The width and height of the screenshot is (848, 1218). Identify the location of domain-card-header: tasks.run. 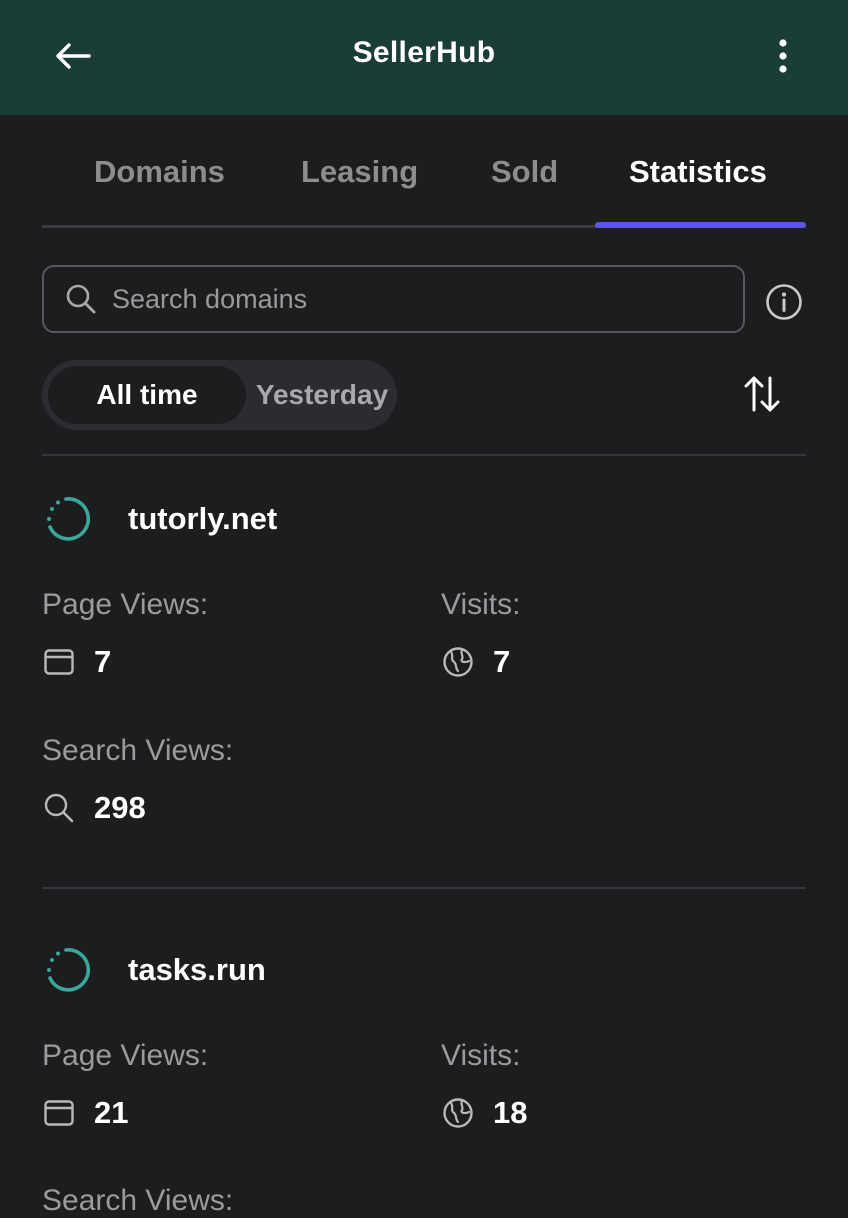
(154, 970).